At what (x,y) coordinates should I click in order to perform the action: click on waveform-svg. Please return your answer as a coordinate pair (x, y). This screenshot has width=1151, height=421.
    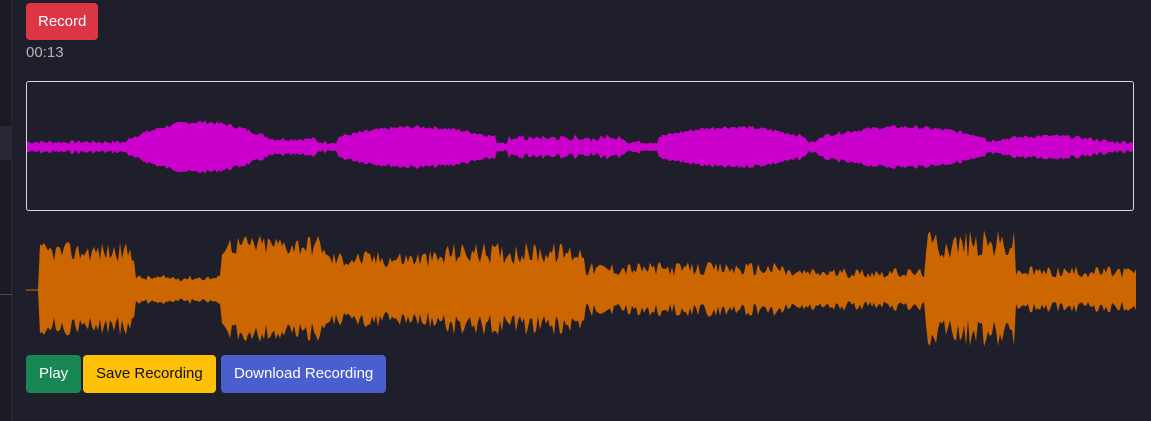
    Looking at the image, I should click on (580, 147).